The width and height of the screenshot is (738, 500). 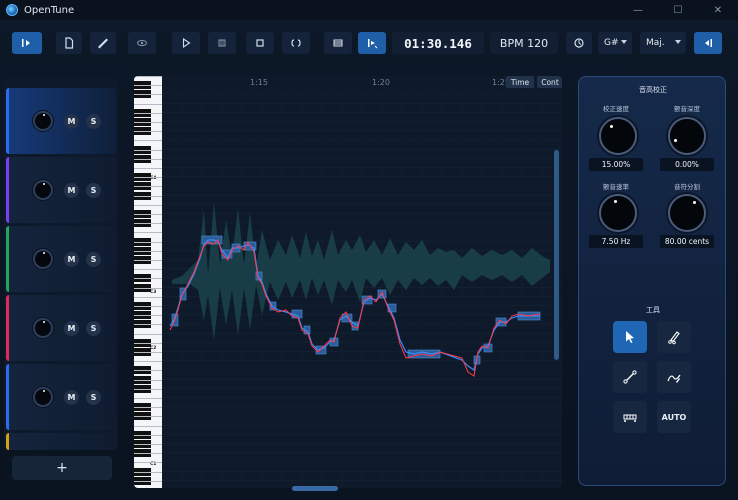 I want to click on mixer-view-button, so click(x=338, y=43).